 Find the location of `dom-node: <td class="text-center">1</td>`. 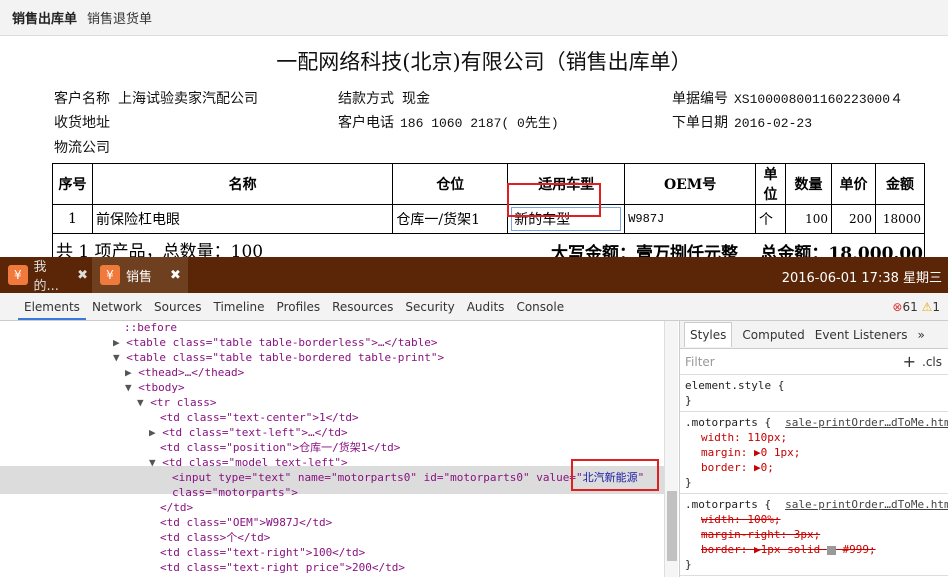

dom-node: <td class="text-center">1</td> is located at coordinates (259, 417).